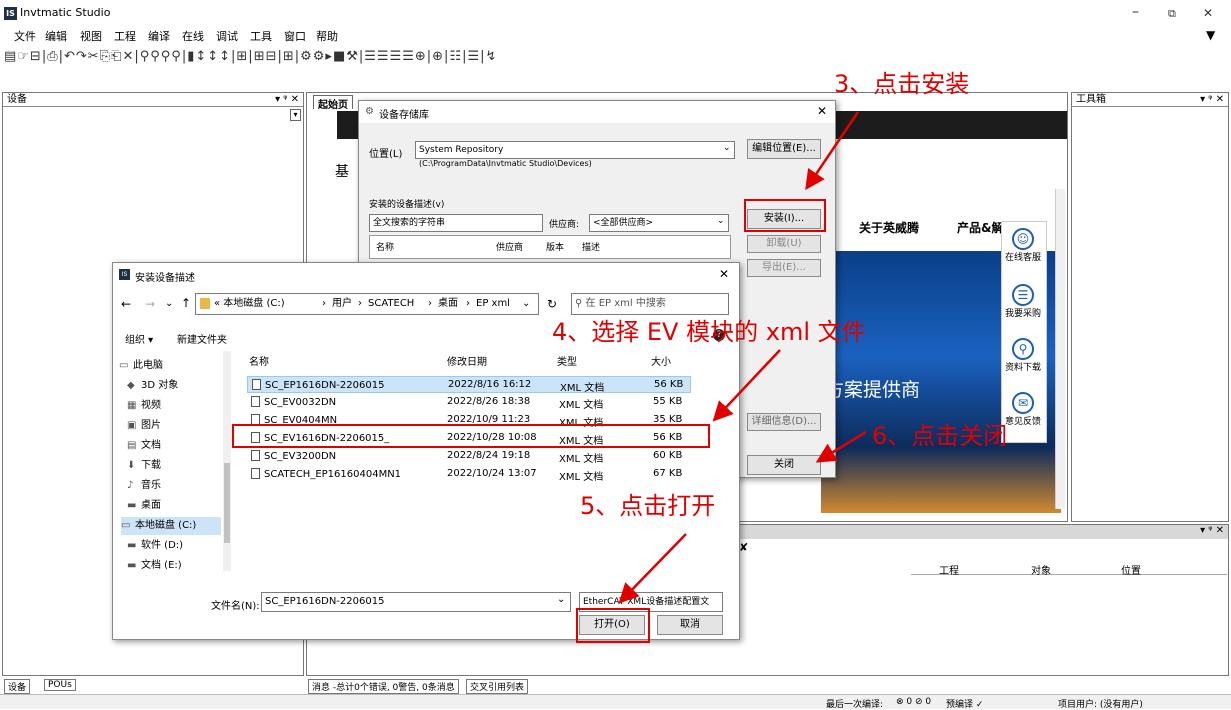 This screenshot has height=710, width=1231. I want to click on arrow-to-open, so click(652, 568).